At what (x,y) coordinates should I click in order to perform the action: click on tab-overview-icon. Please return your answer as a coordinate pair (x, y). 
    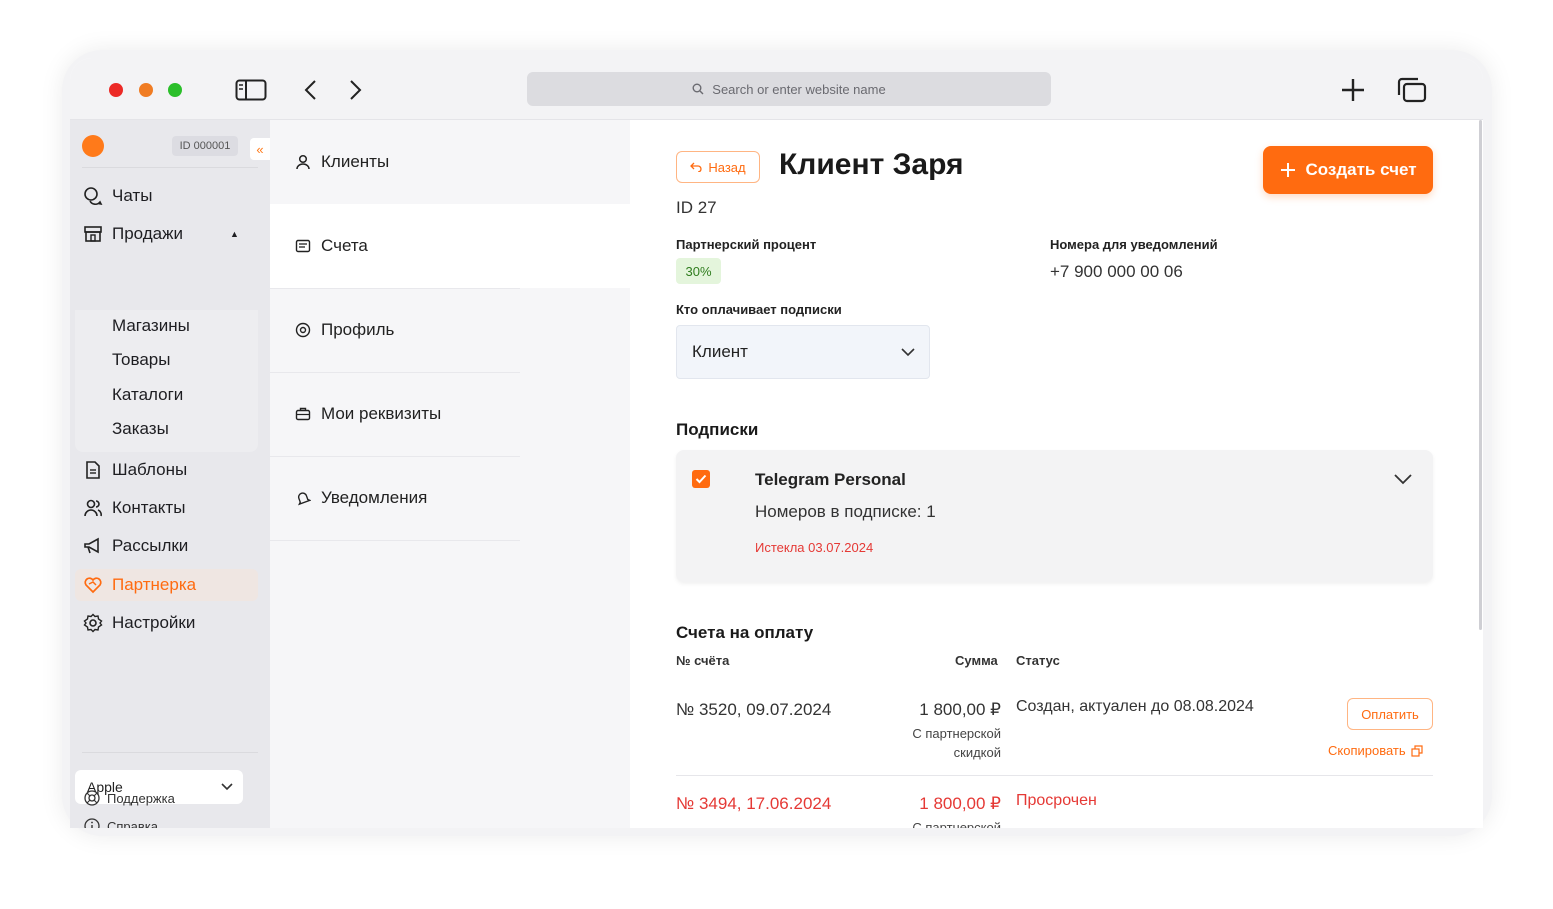
    Looking at the image, I should click on (1412, 90).